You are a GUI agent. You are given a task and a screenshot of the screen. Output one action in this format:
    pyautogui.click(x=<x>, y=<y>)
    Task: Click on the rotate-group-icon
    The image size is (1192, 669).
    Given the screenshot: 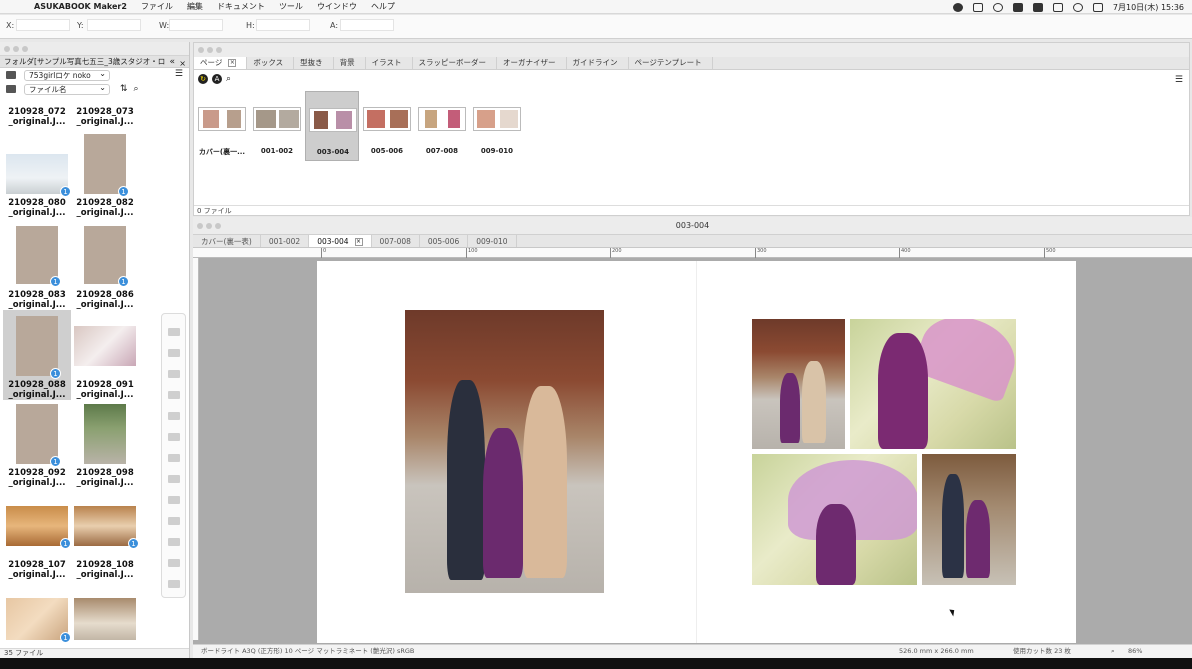 What is the action you would take?
    pyautogui.click(x=174, y=584)
    